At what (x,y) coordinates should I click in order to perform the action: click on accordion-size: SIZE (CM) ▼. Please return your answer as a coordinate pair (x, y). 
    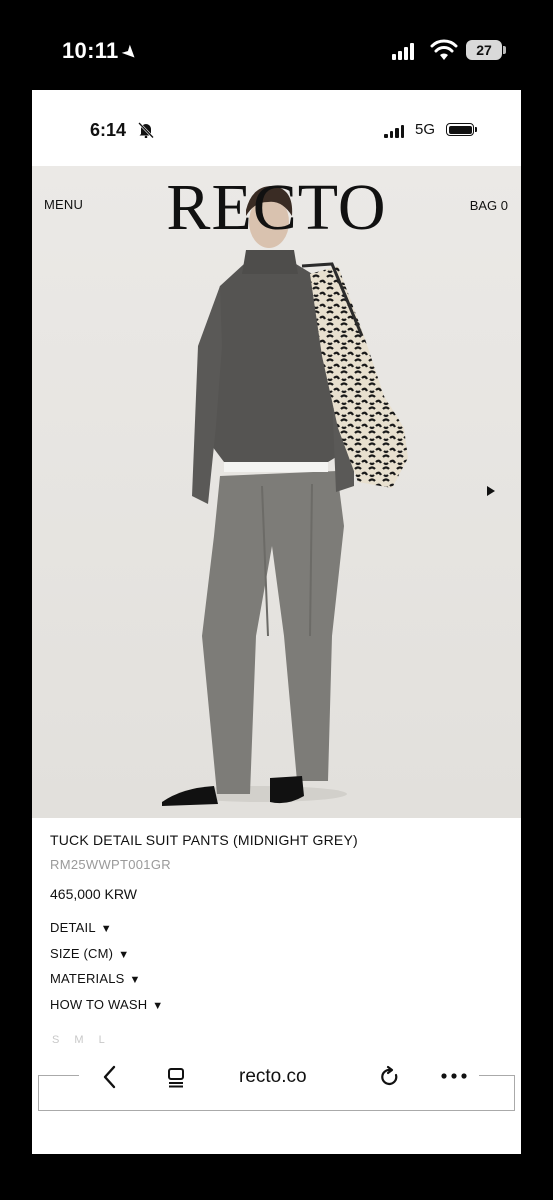
    Looking at the image, I should click on (106, 959).